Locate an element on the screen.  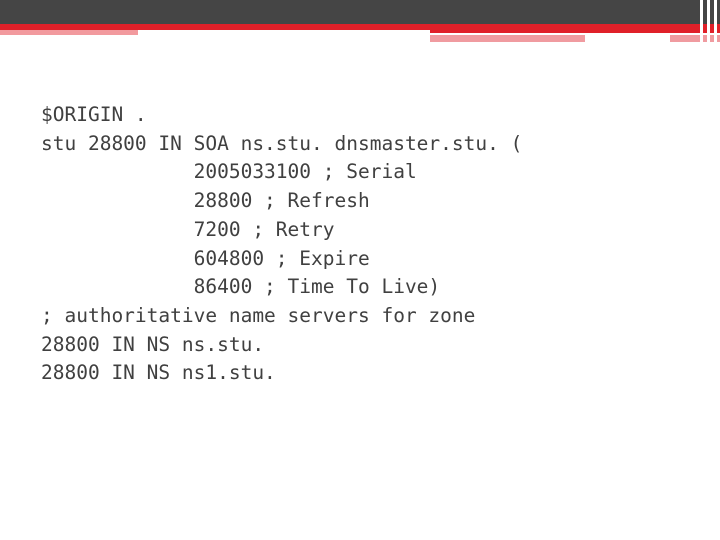
zone-file-line: $ORIGIN . is located at coordinates (94, 114).